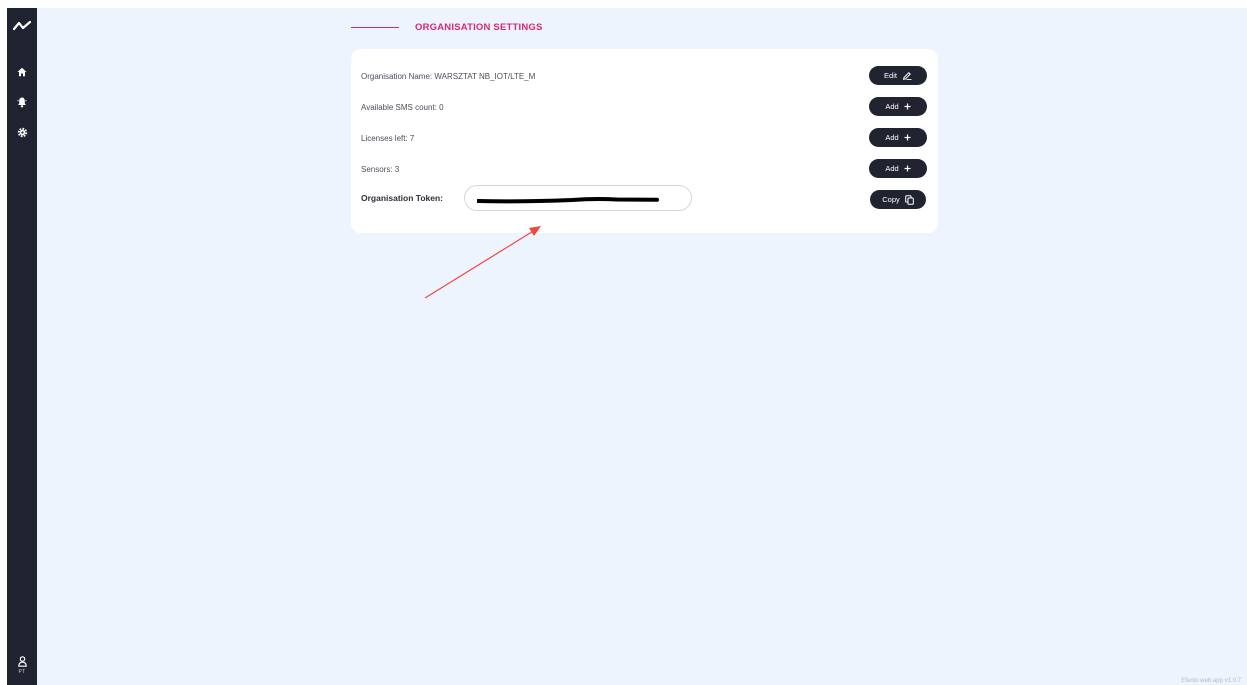 The image size is (1247, 685). Describe the element at coordinates (479, 27) in the screenshot. I see `page-title: ORGANISATION SETTINGS` at that location.